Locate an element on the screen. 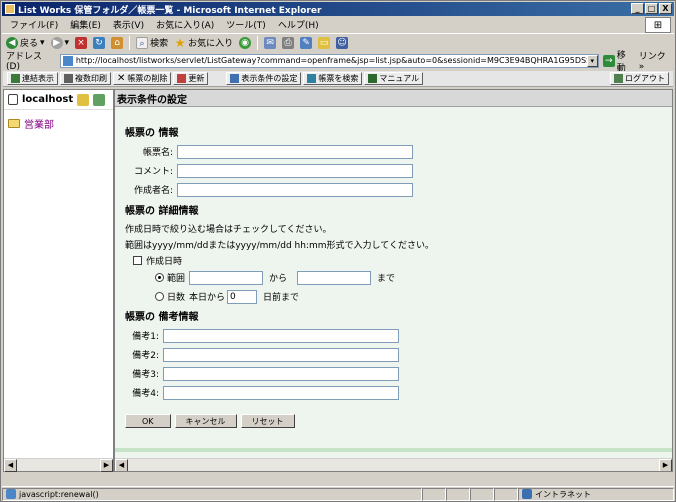 Image resolution: width=676 pixels, height=502 pixels. menu-favorites: お気に入り(A) is located at coordinates (185, 24).